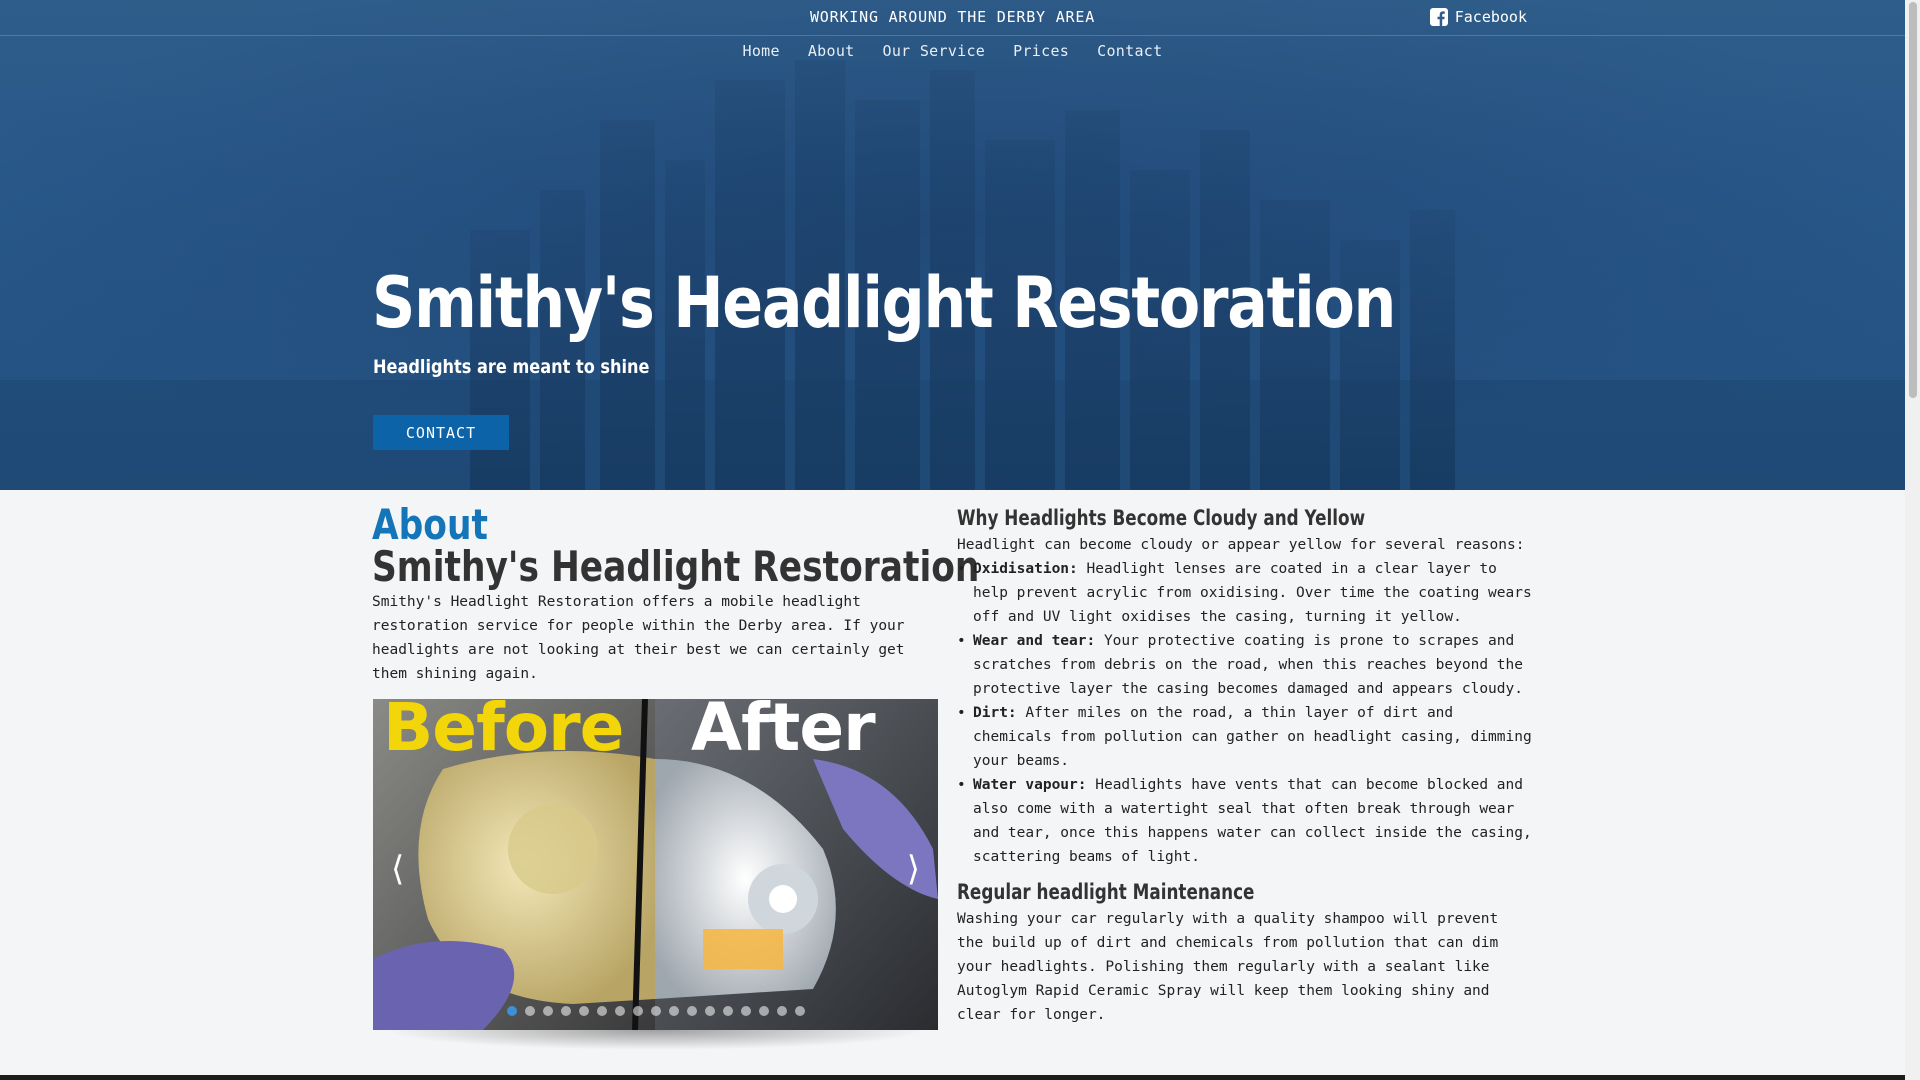 The width and height of the screenshot is (1920, 1080). I want to click on hero-title: Smithy's Headlight Restoration, so click(884, 303).